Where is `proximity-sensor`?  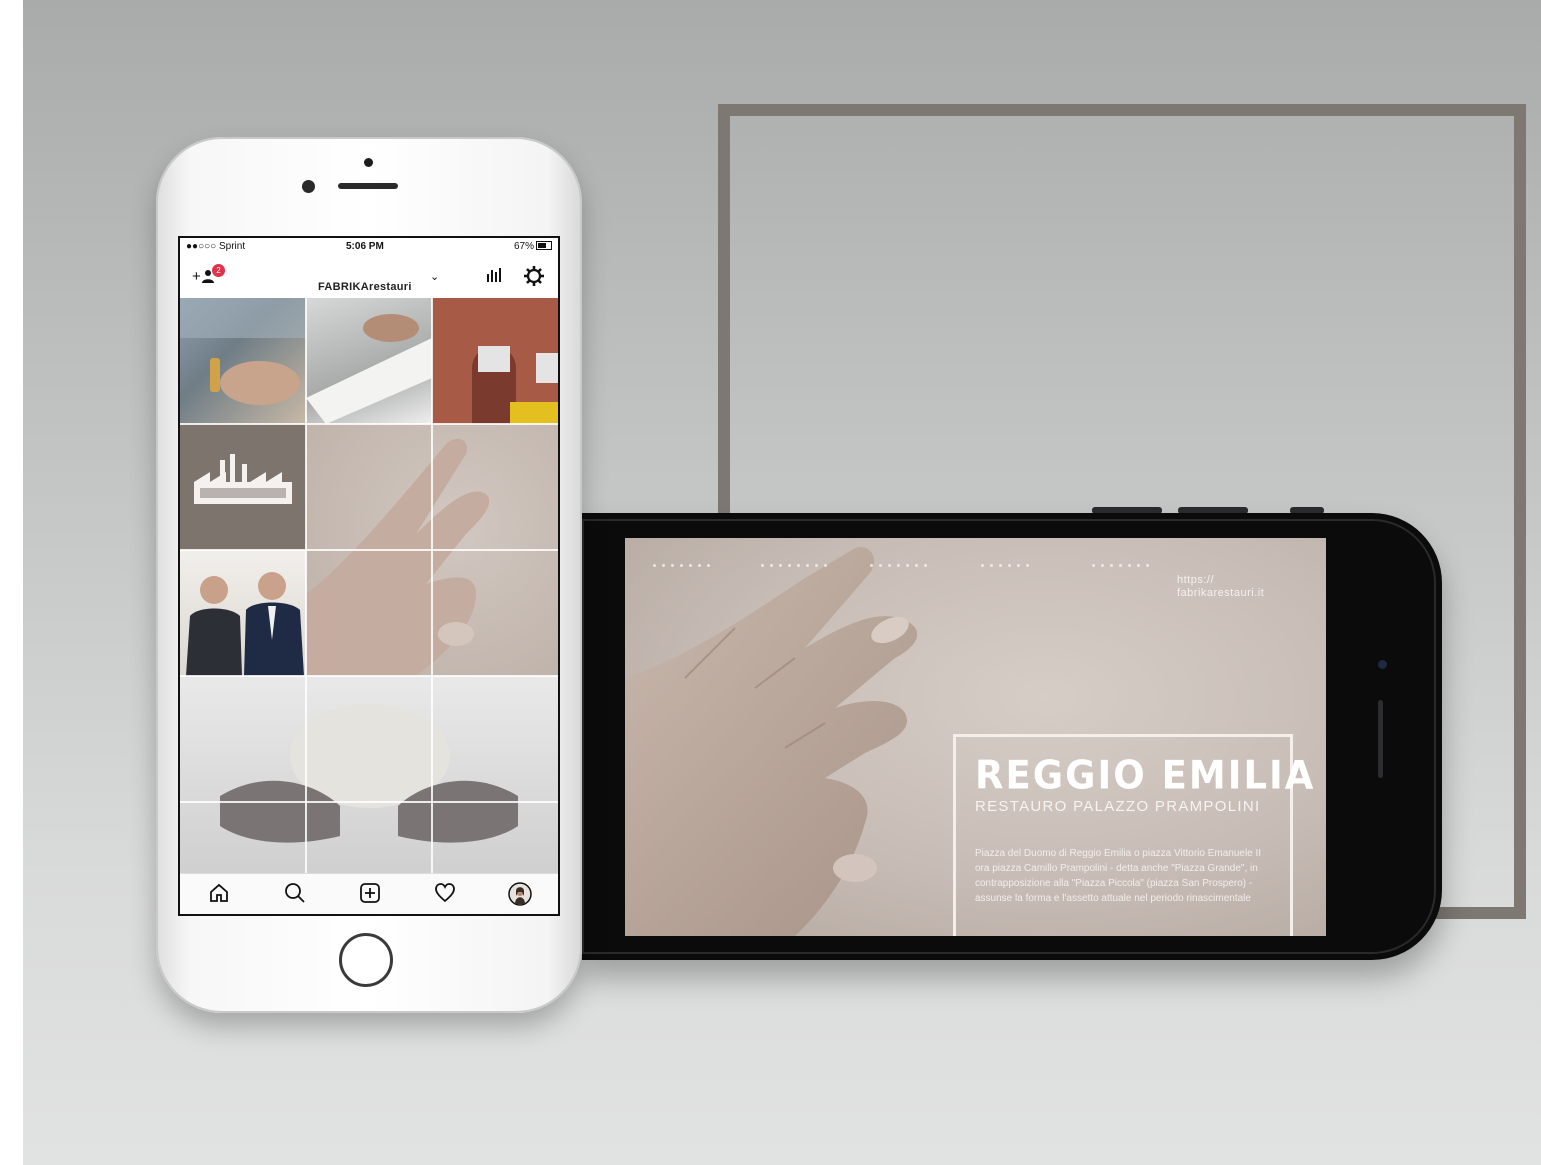 proximity-sensor is located at coordinates (368, 162).